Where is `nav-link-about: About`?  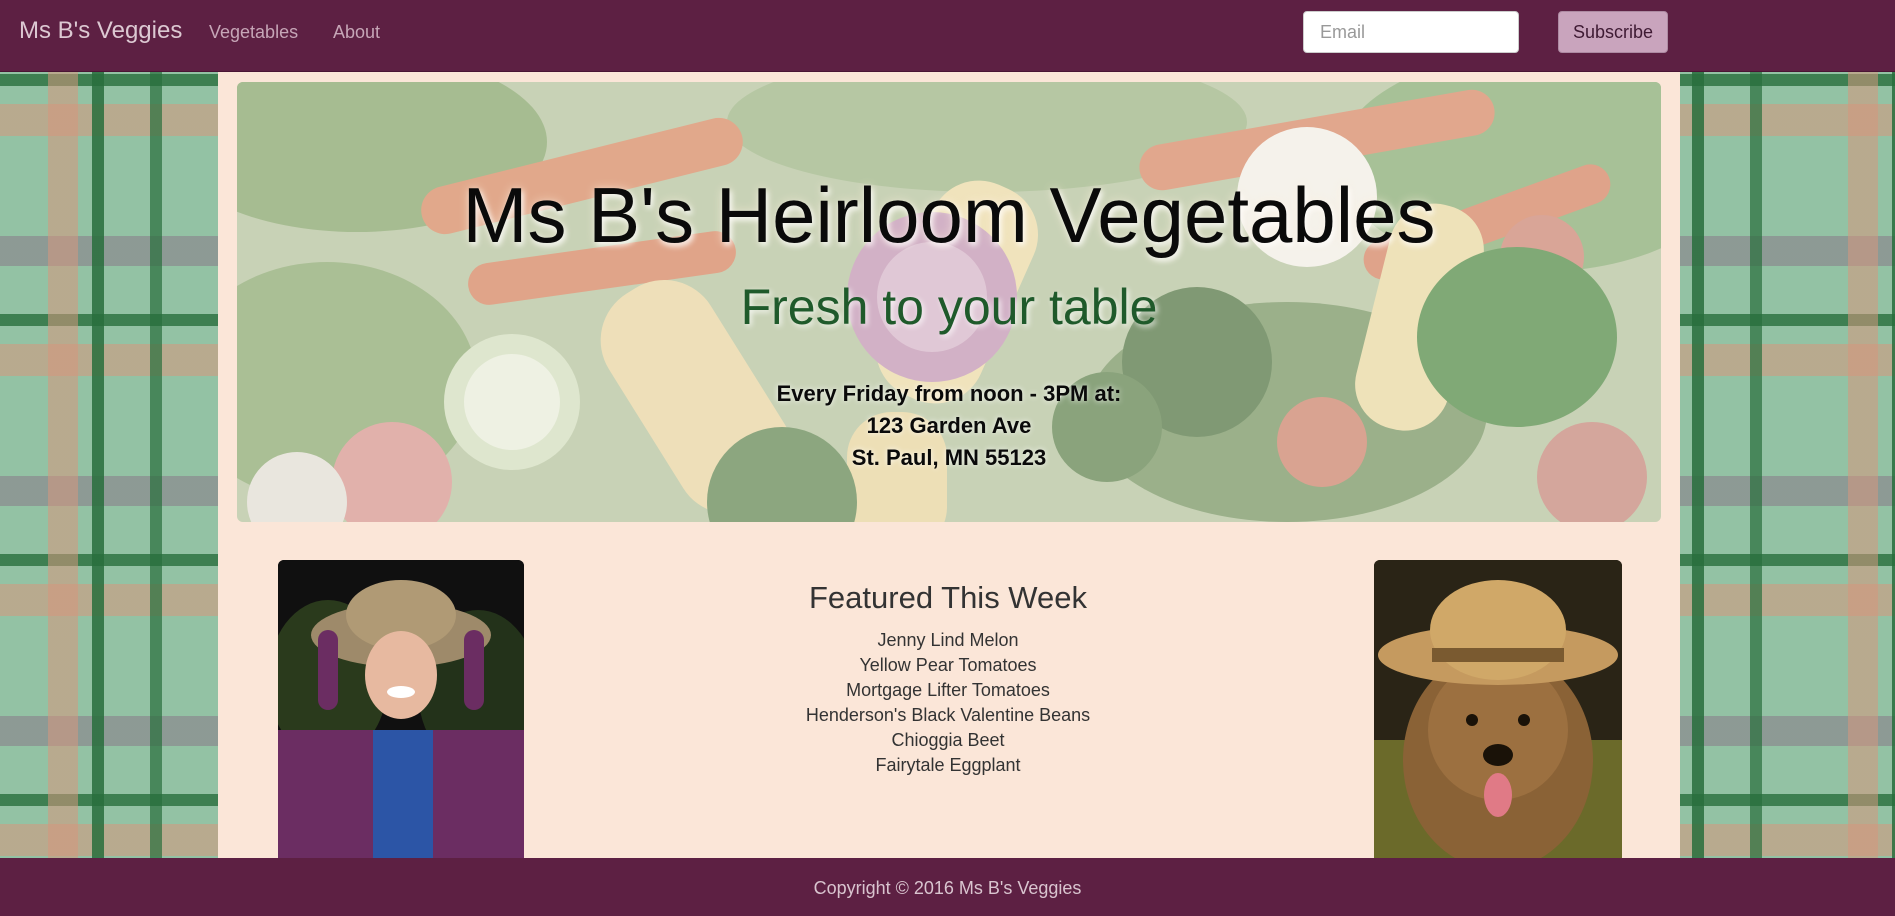 nav-link-about: About is located at coordinates (356, 32).